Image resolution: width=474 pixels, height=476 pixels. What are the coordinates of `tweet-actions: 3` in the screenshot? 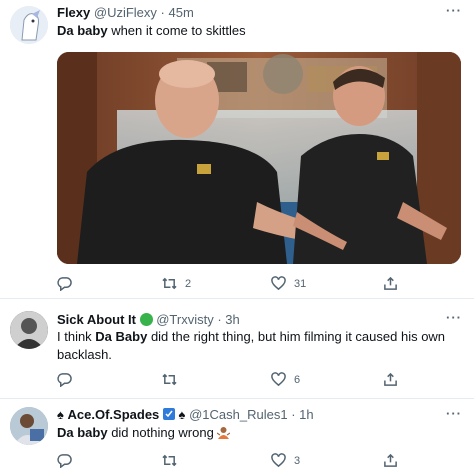 It's located at (247, 462).